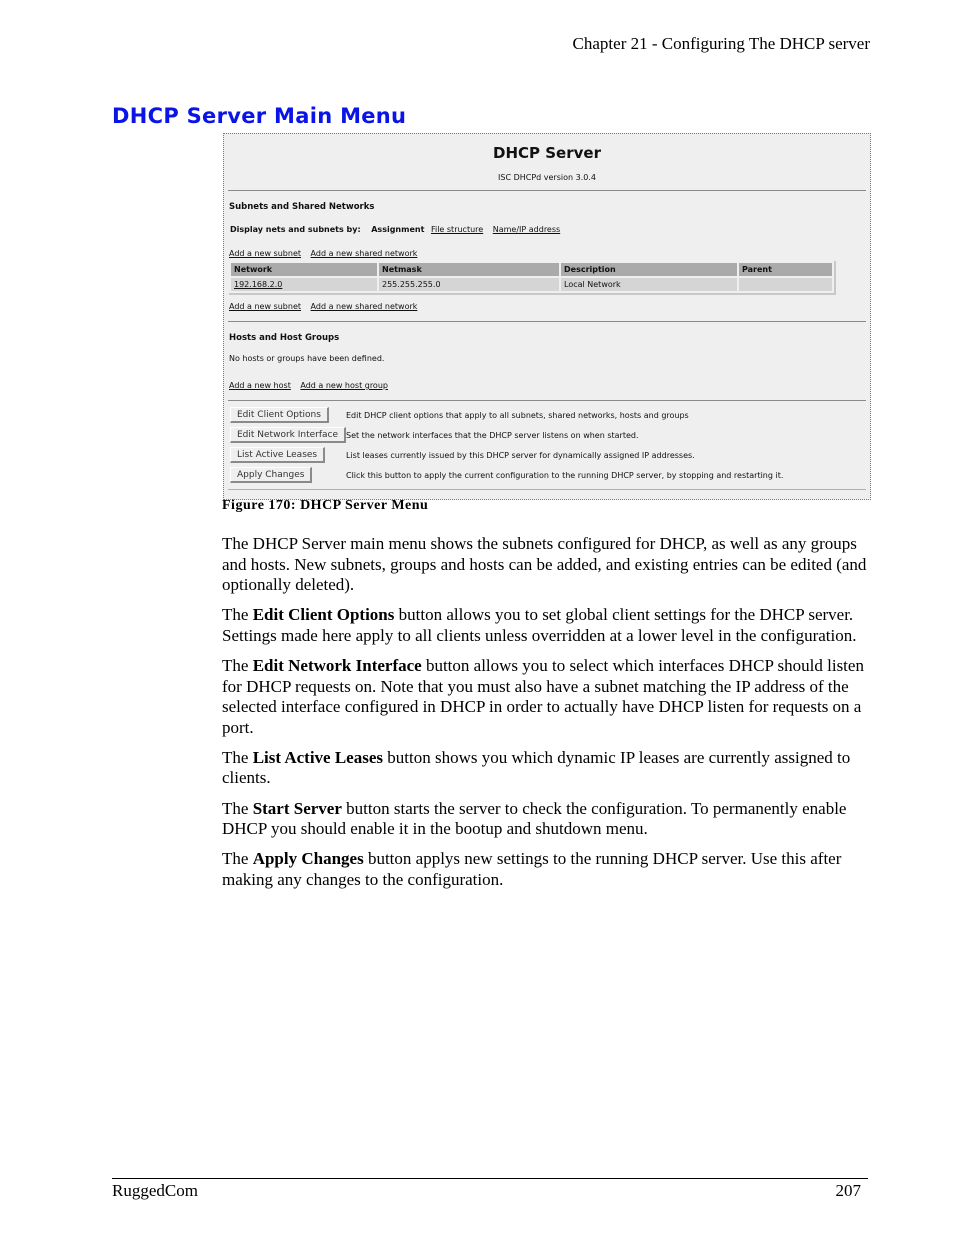 The image size is (954, 1235). Describe the element at coordinates (649, 284) in the screenshot. I see `description-cell: Local Network` at that location.